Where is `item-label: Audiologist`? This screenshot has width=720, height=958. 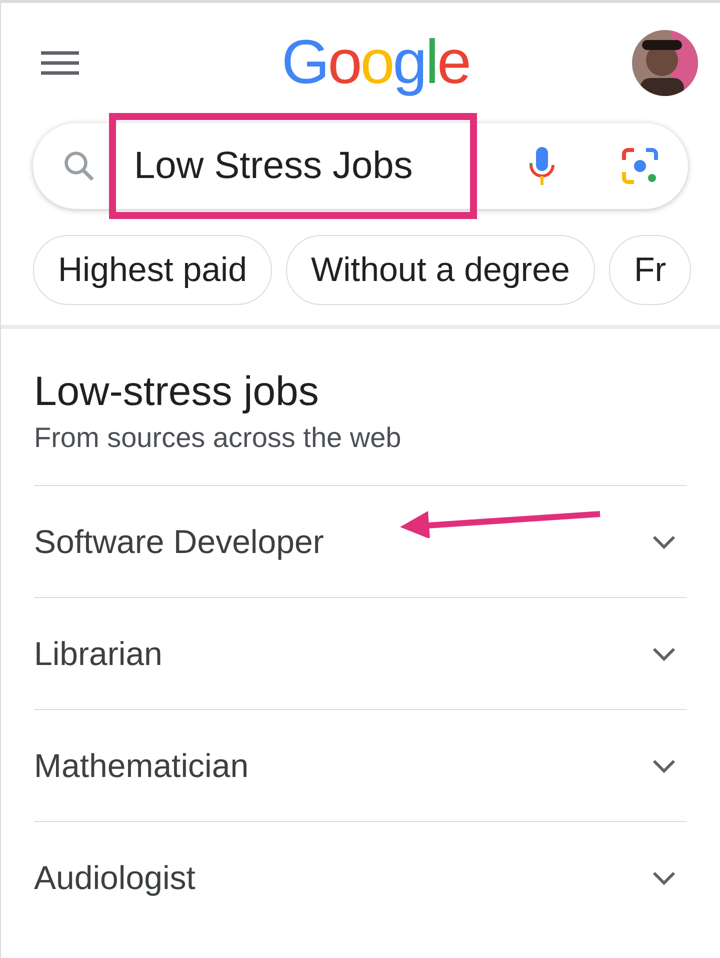
item-label: Audiologist is located at coordinates (115, 878).